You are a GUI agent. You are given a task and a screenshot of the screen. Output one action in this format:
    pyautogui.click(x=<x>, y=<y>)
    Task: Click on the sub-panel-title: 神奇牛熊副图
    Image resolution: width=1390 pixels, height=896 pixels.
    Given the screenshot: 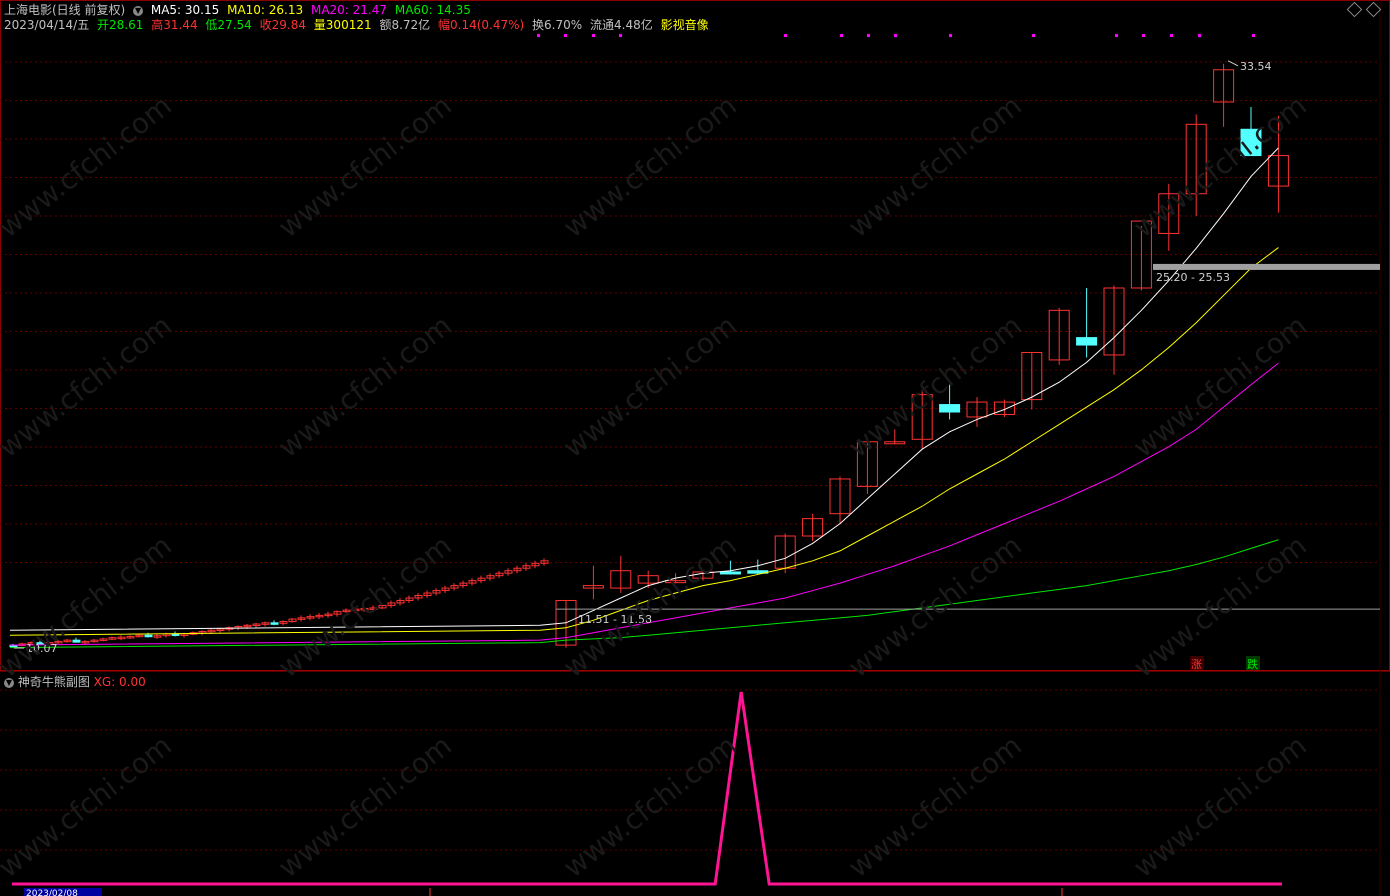 What is the action you would take?
    pyautogui.click(x=54, y=682)
    